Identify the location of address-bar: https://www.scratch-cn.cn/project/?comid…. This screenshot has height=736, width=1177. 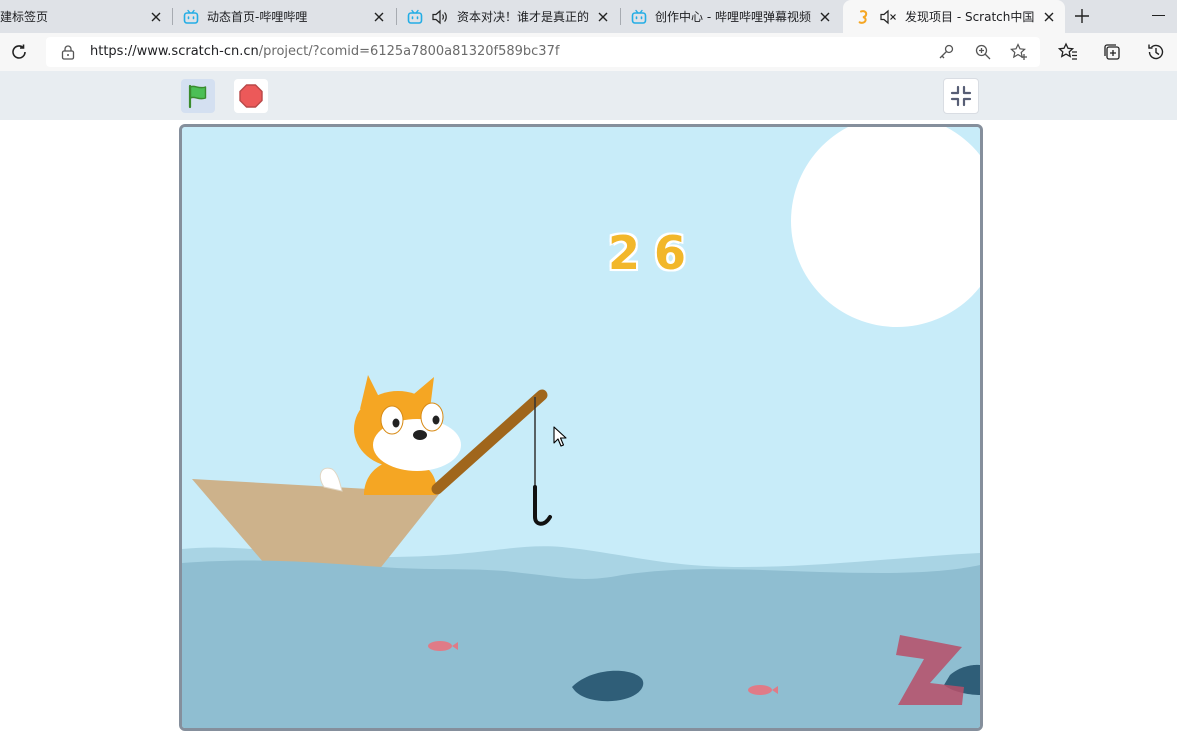
(543, 52).